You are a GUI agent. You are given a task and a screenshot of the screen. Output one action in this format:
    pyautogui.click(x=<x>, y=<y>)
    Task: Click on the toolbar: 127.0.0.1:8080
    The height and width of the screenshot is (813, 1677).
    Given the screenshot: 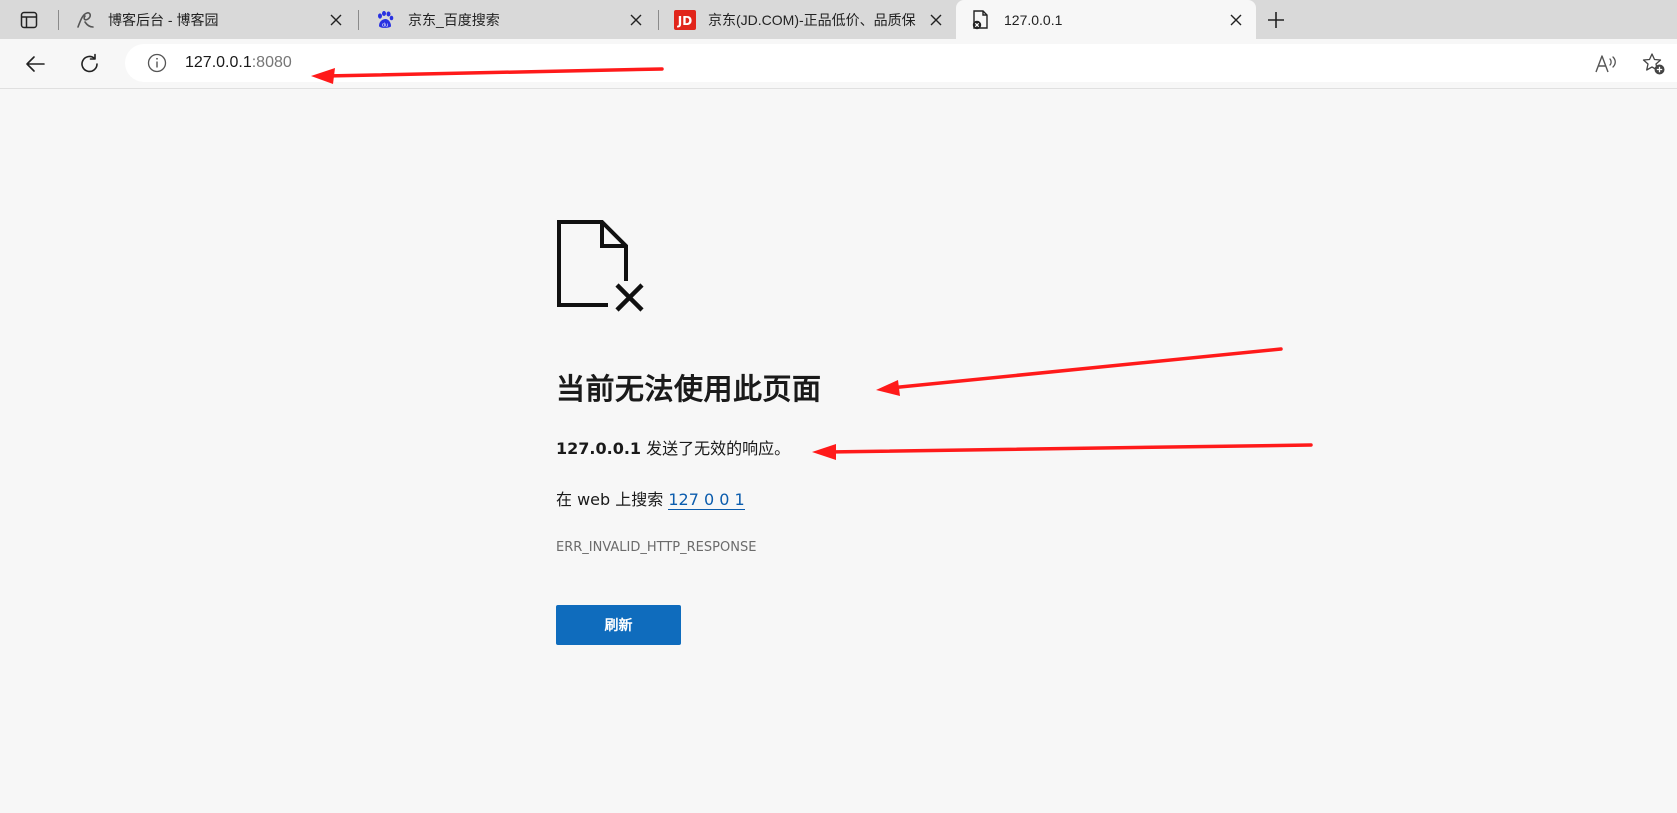 What is the action you would take?
    pyautogui.click(x=838, y=64)
    